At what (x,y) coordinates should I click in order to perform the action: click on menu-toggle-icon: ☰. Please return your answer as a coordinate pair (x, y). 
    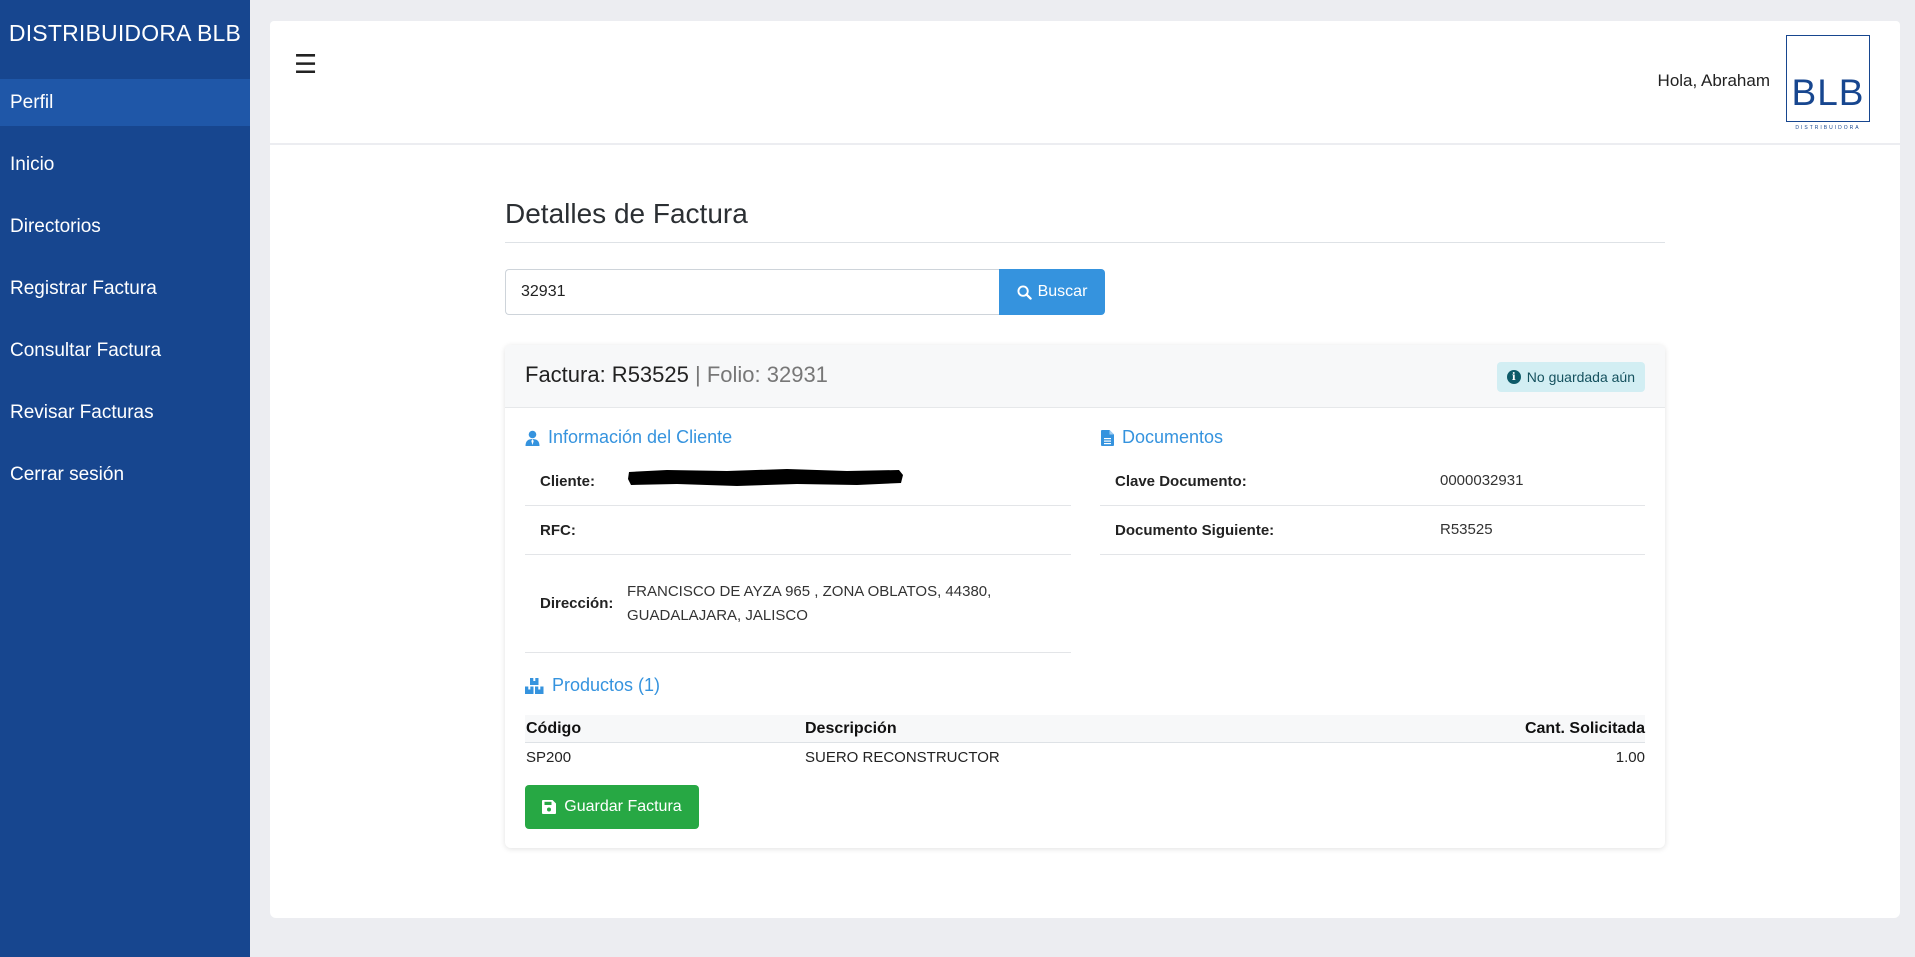
    Looking at the image, I should click on (305, 64).